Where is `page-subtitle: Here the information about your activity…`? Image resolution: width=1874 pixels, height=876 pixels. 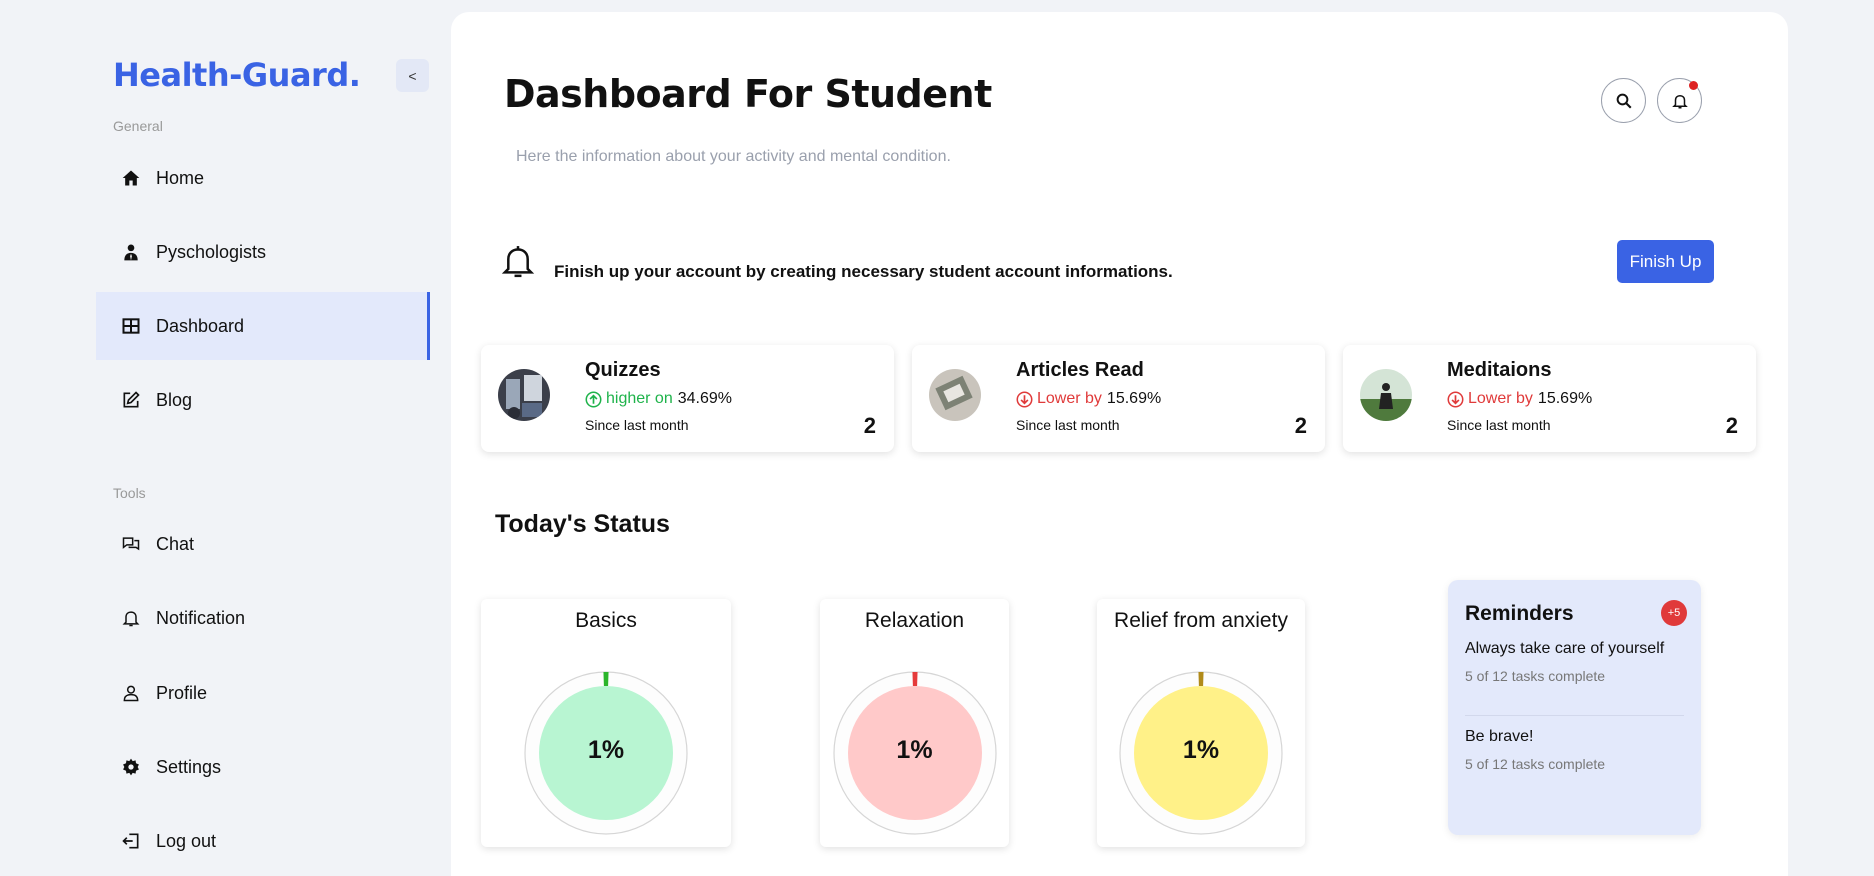 page-subtitle: Here the information about your activity… is located at coordinates (733, 156).